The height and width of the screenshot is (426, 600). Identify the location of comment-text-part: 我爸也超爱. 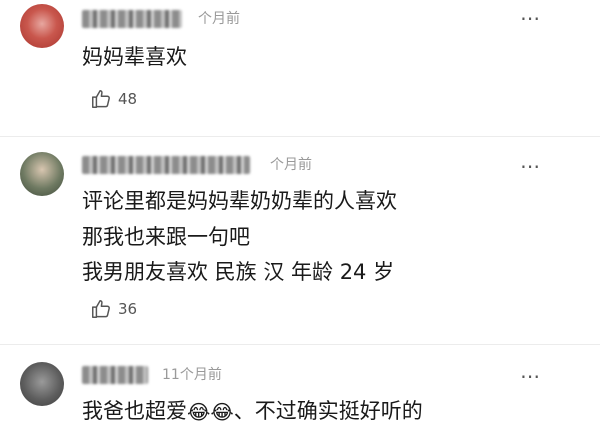
(134, 411).